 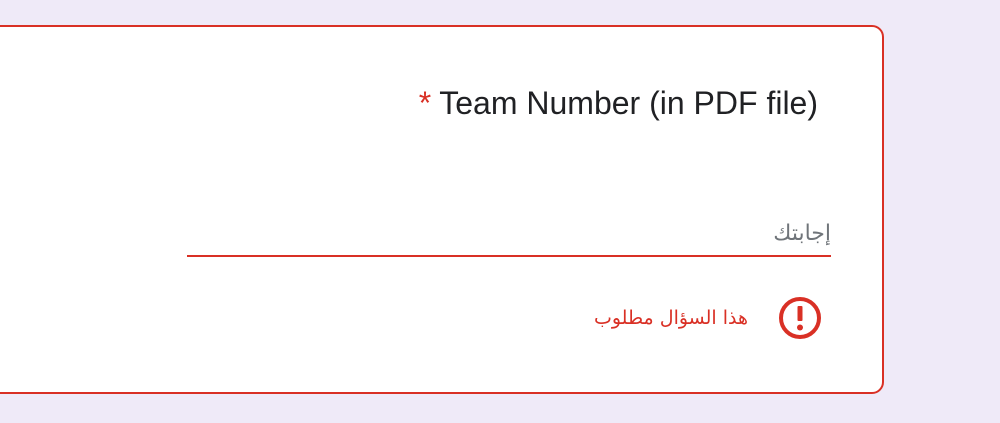 I want to click on question-title-text: Team Number (in PDF file), so click(x=628, y=103).